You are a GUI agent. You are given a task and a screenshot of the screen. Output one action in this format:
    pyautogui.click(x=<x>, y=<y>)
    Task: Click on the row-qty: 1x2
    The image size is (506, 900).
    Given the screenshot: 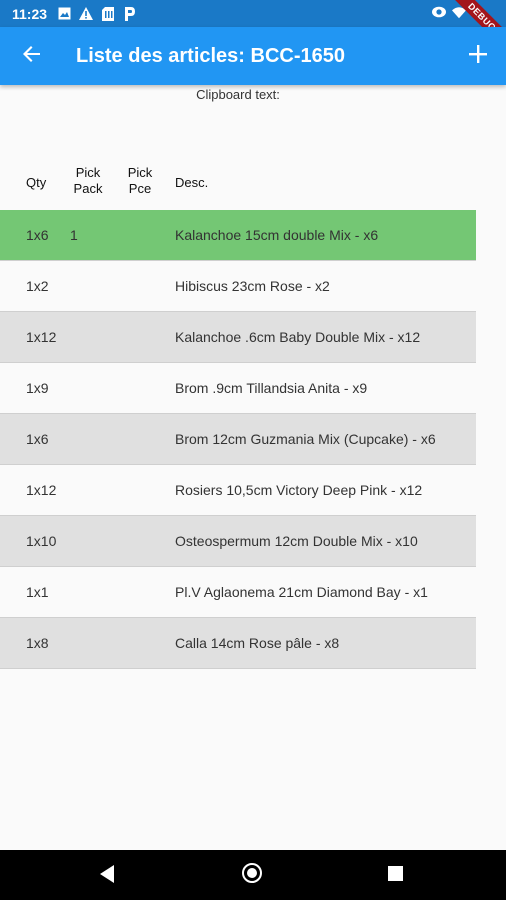 What is the action you would take?
    pyautogui.click(x=37, y=286)
    